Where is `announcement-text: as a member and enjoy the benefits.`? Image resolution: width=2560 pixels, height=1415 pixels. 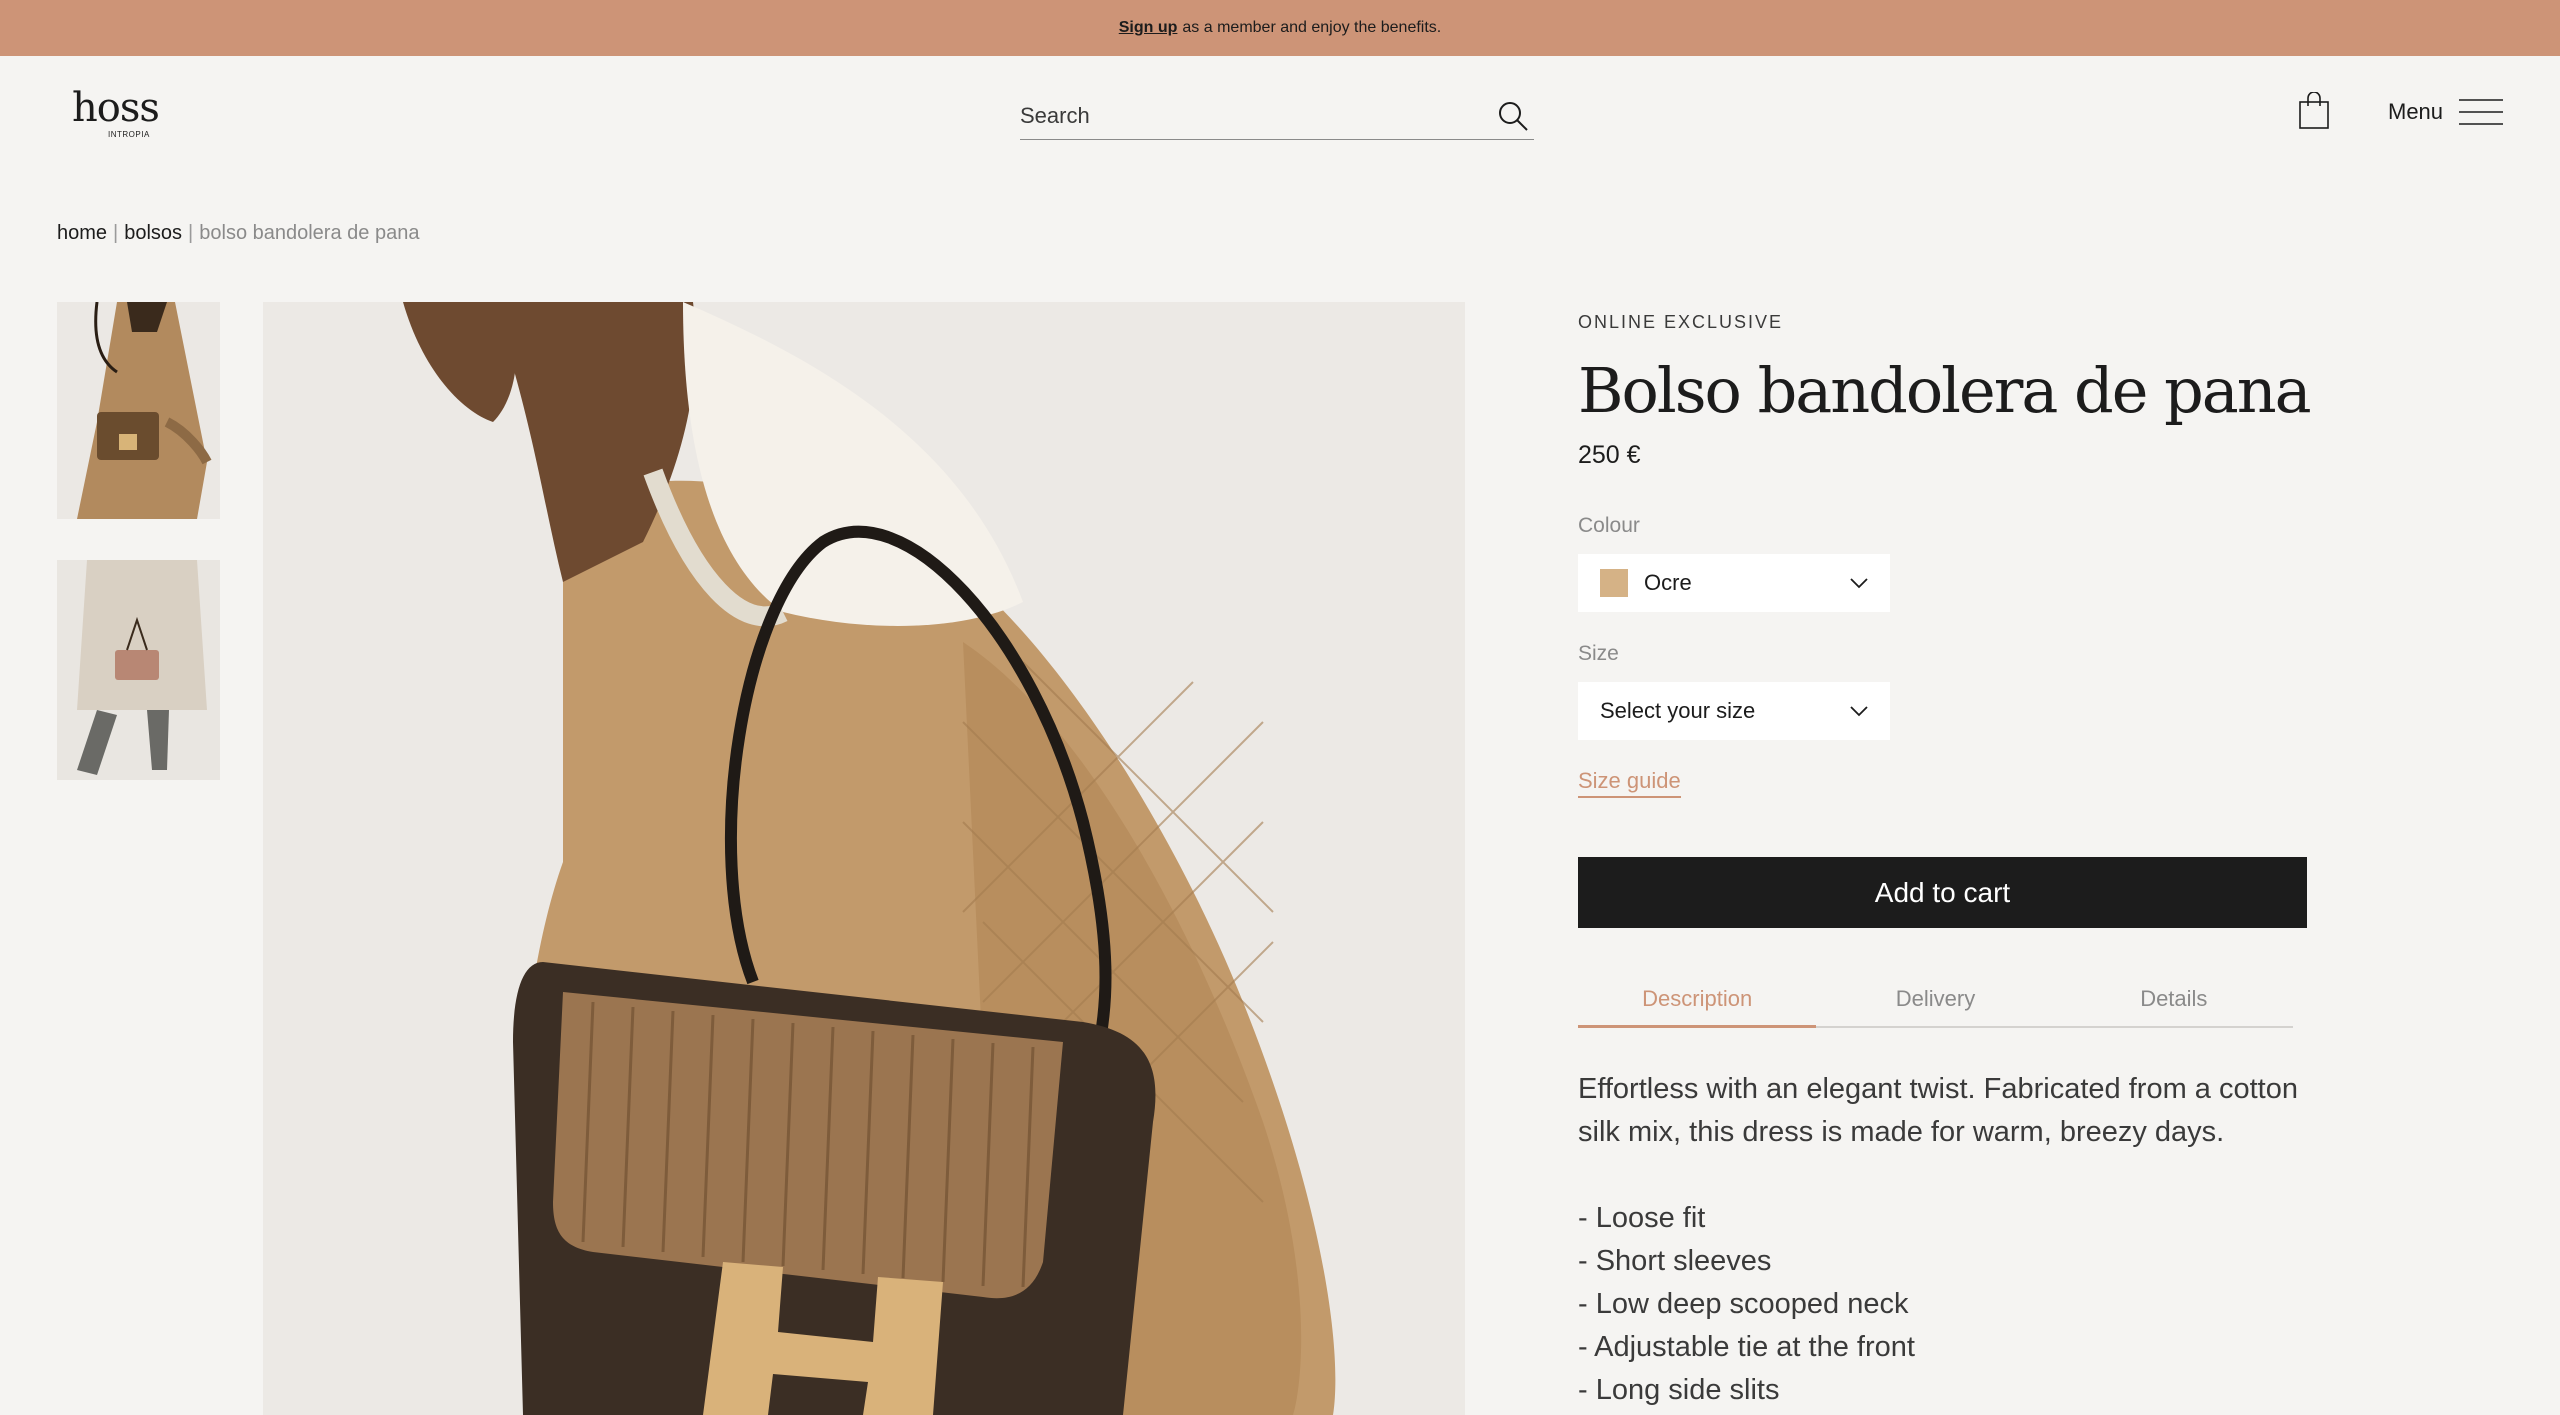 announcement-text: as a member and enjoy the benefits. is located at coordinates (1312, 27).